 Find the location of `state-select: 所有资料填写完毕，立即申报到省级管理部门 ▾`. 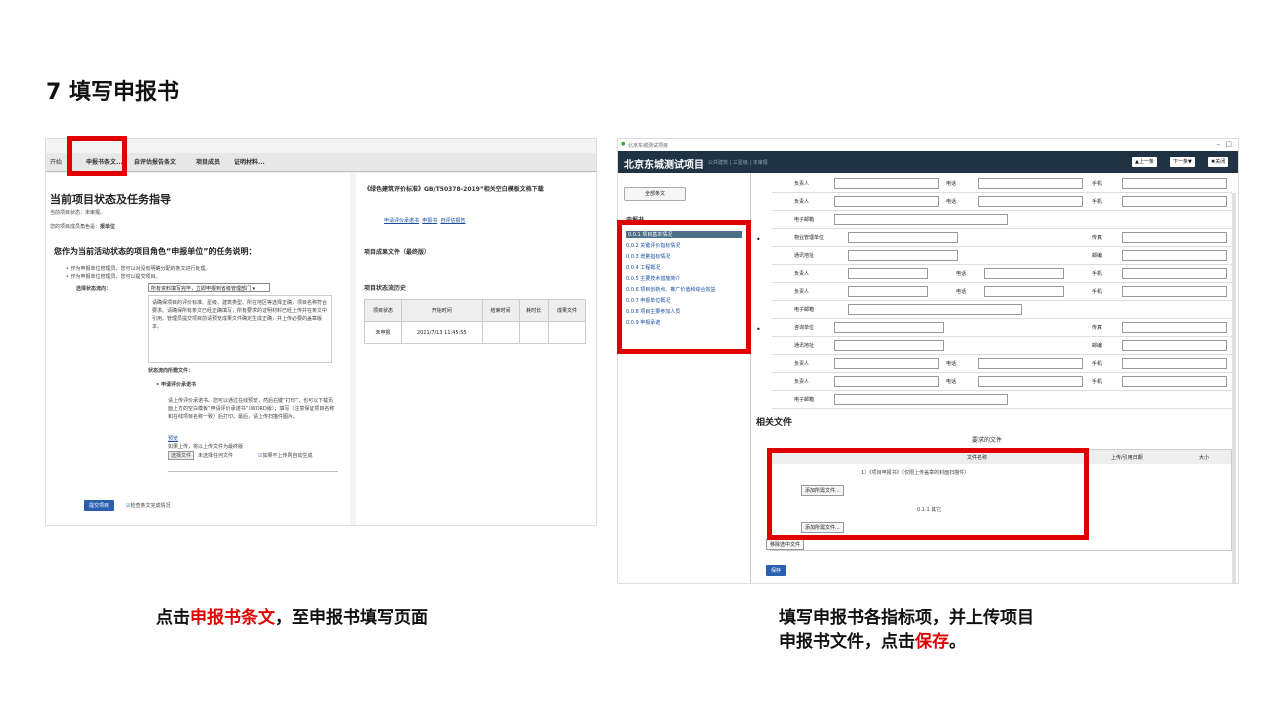

state-select: 所有资料填写完毕，立即申报到省级管理部门 ▾ is located at coordinates (209, 287).